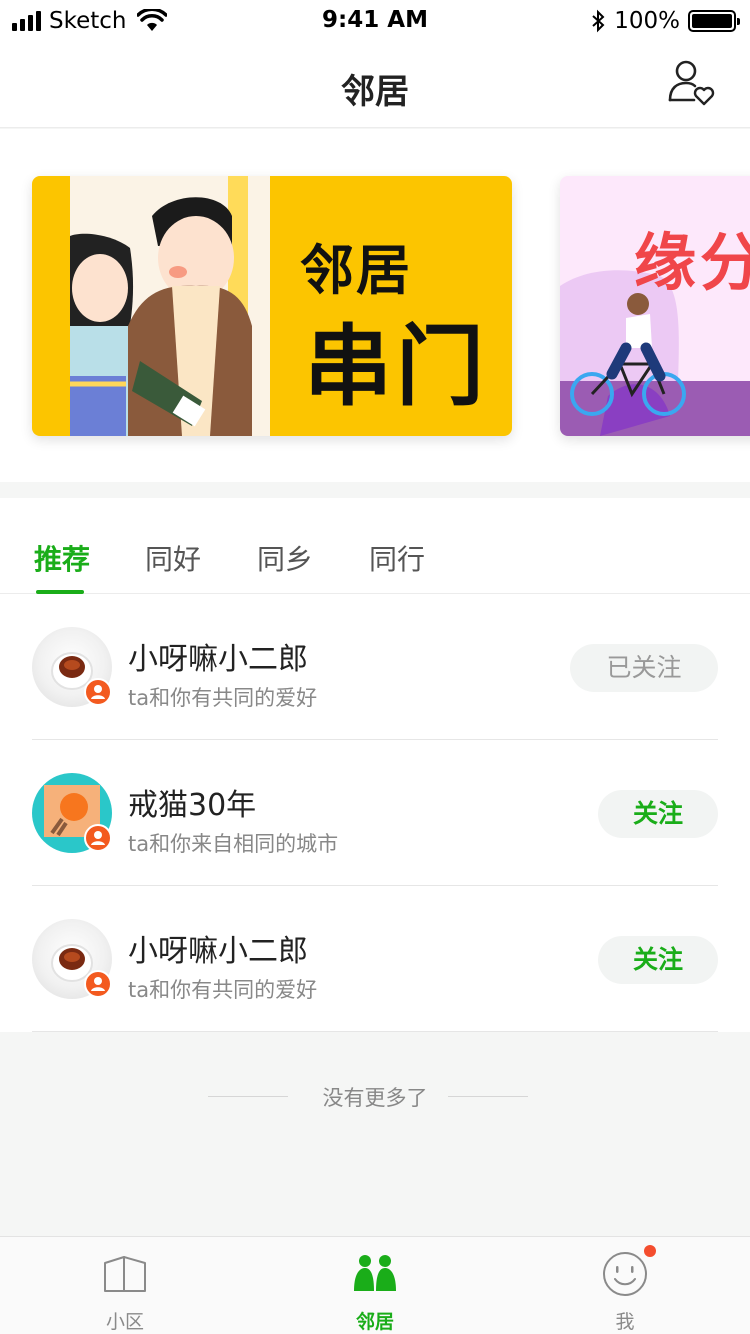  I want to click on filter-tabs: 推荐 同好 同乡 同行, so click(375, 546).